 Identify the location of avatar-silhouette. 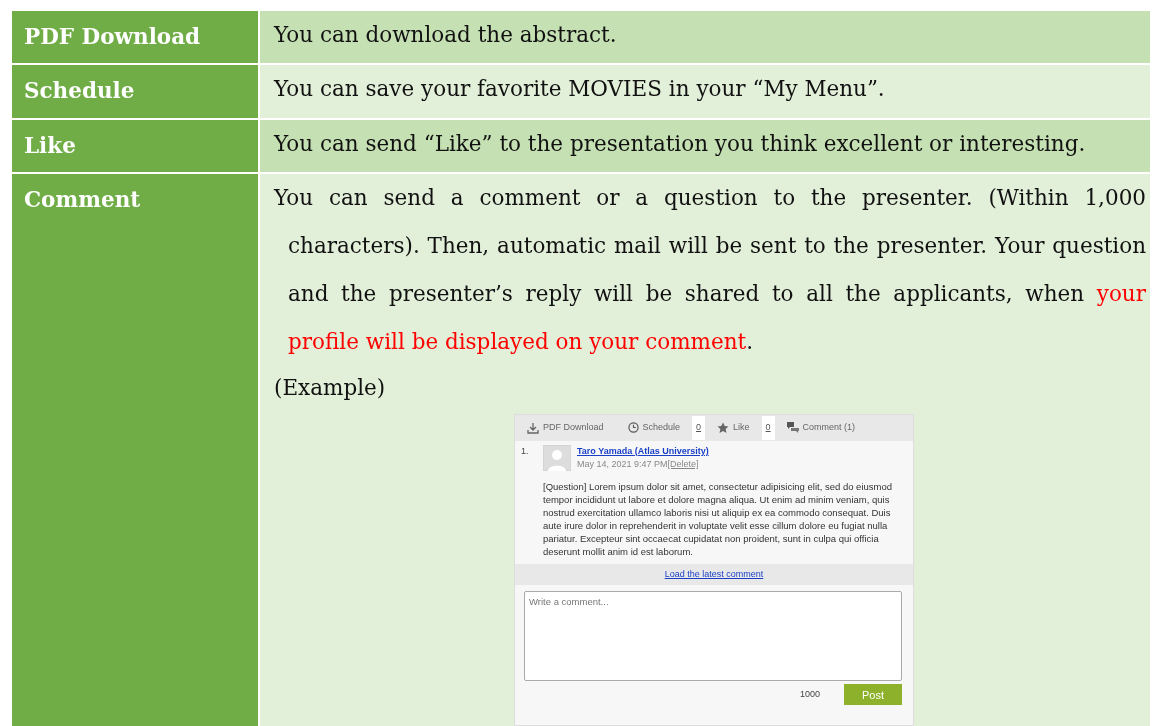
(557, 457).